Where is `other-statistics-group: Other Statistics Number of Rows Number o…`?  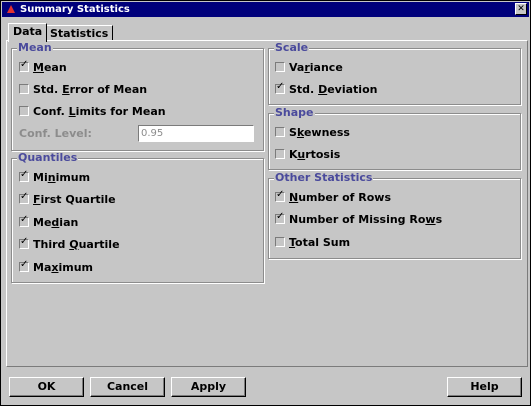
other-statistics-group: Other Statistics Number of Rows Number o… is located at coordinates (394, 215).